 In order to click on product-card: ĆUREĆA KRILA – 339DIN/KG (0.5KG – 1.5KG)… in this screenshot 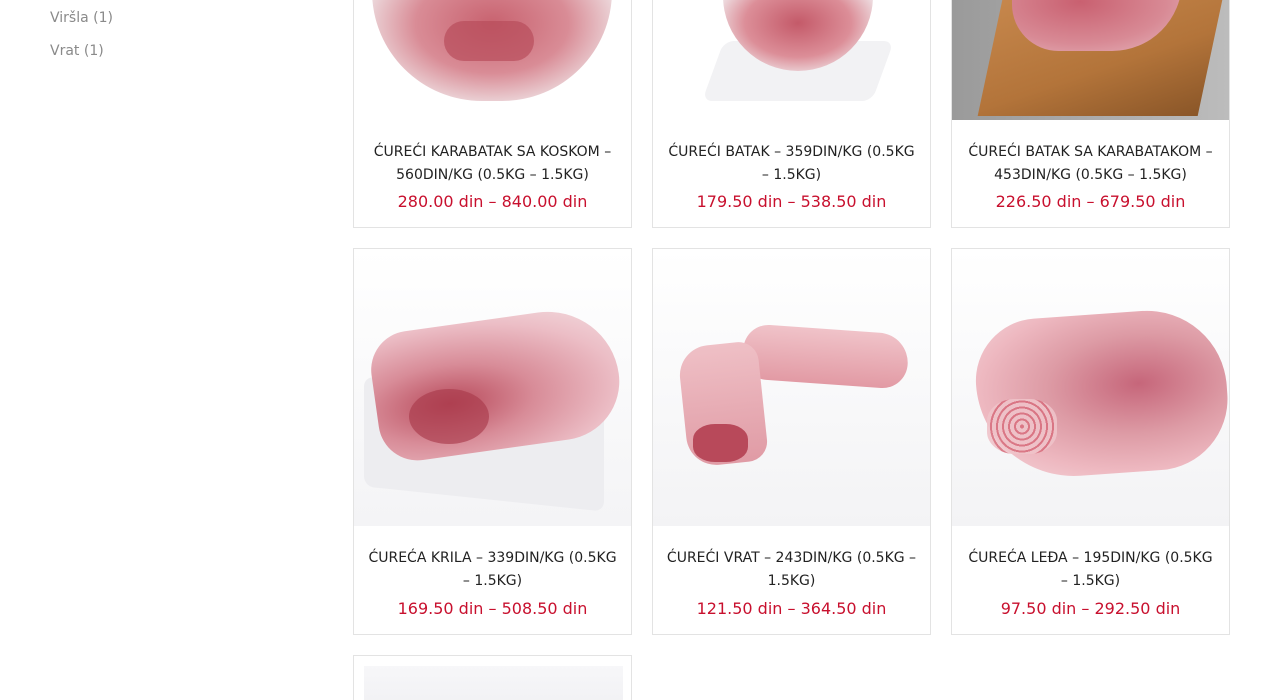, I will do `click(492, 441)`.